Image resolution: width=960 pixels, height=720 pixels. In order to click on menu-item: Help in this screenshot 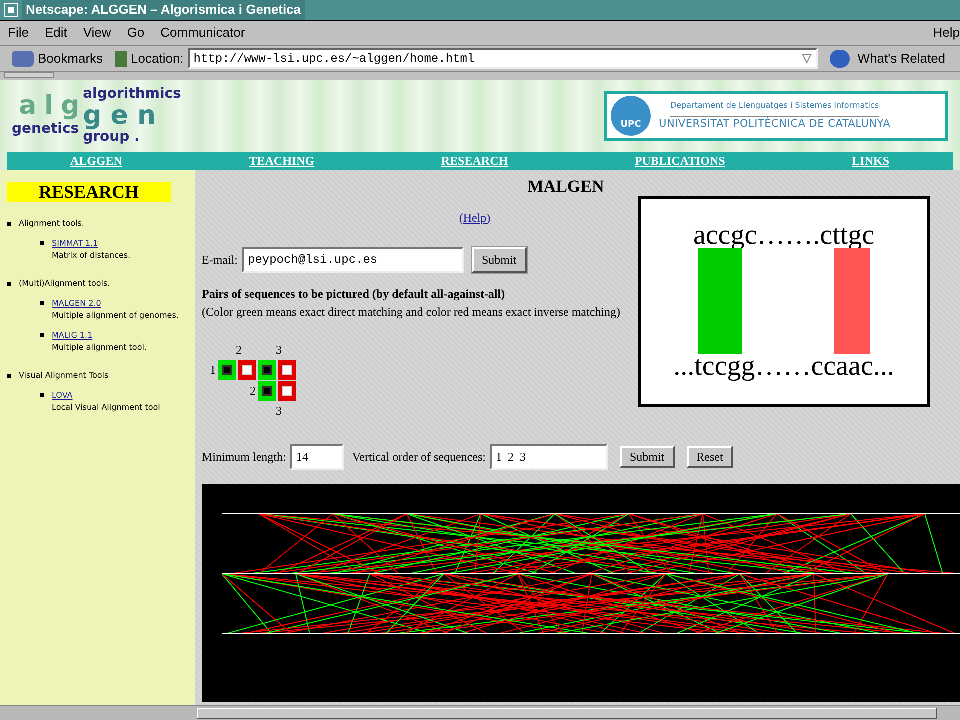, I will do `click(946, 33)`.